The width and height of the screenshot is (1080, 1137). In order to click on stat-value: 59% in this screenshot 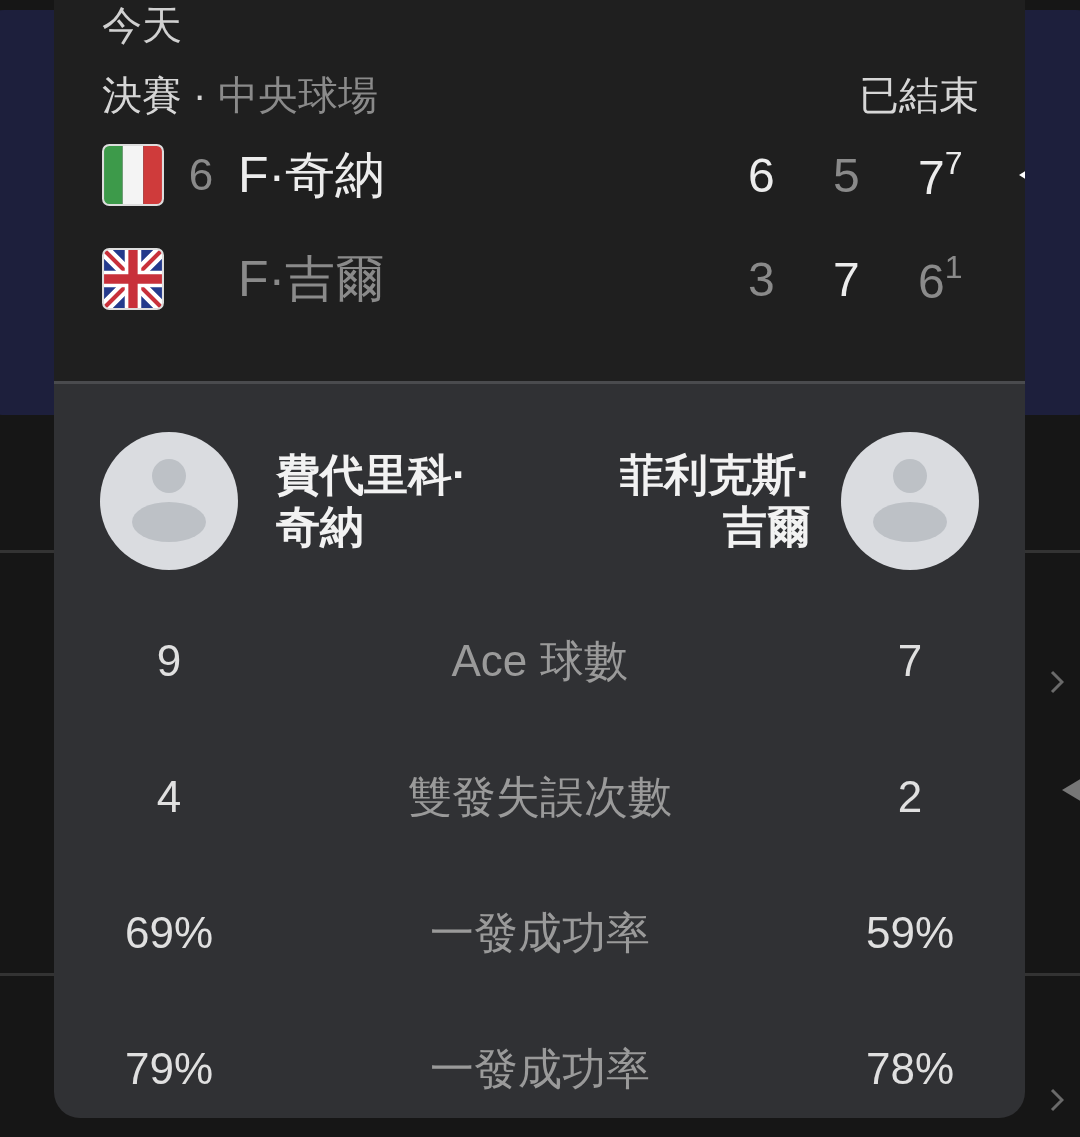, I will do `click(910, 933)`.